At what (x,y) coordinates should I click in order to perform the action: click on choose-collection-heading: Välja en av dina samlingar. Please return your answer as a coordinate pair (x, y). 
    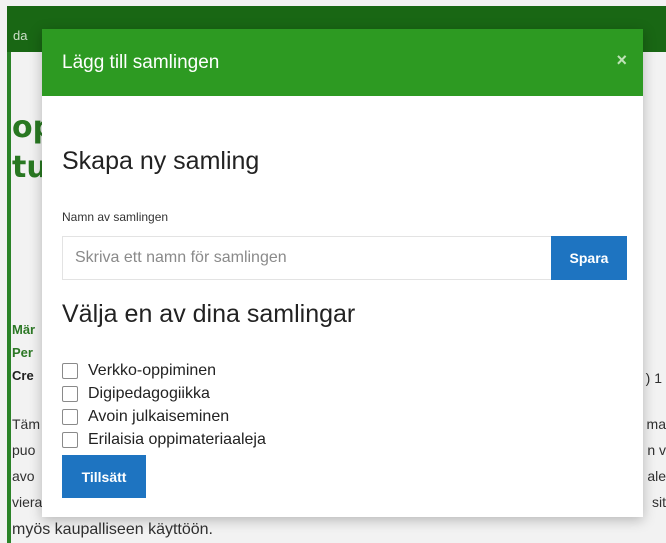
    Looking at the image, I should click on (209, 314).